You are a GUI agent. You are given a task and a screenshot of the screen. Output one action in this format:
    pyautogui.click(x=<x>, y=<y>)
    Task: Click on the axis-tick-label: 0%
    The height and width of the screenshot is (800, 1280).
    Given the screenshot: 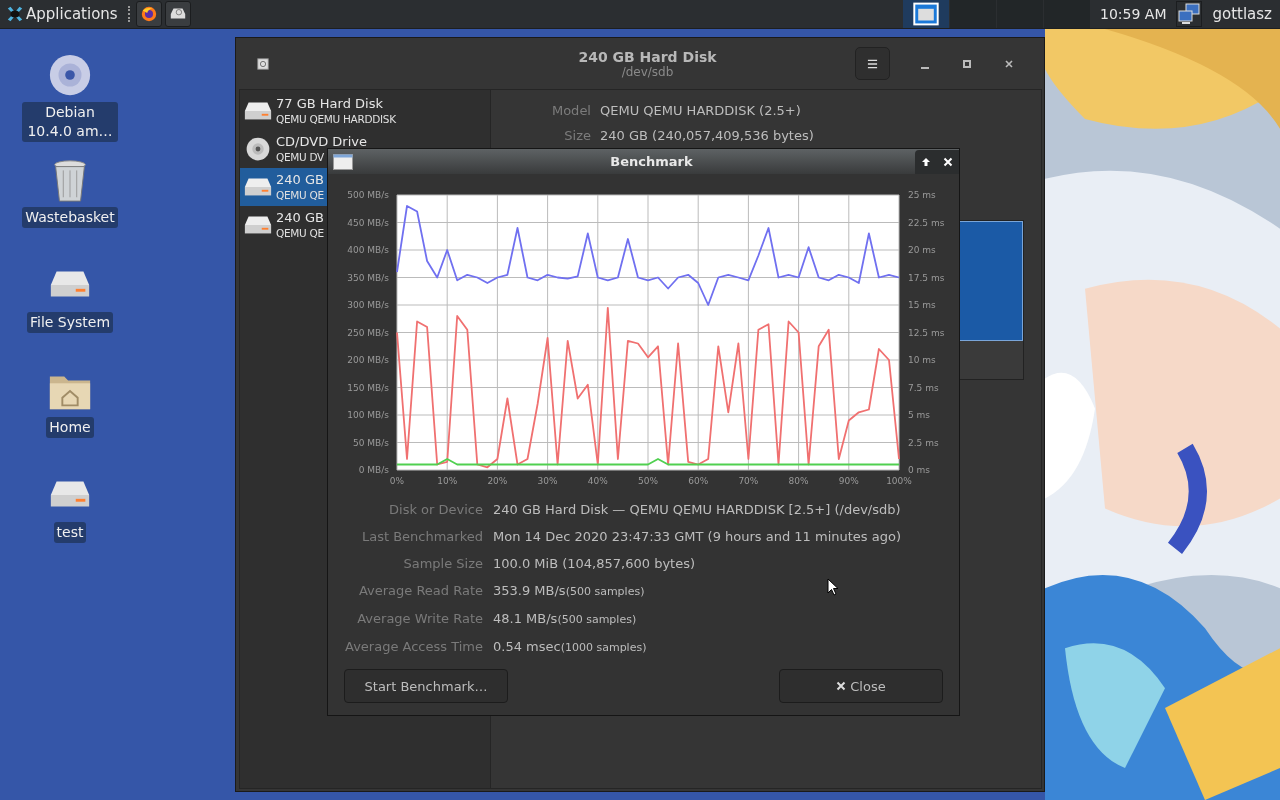 What is the action you would take?
    pyautogui.click(x=397, y=481)
    